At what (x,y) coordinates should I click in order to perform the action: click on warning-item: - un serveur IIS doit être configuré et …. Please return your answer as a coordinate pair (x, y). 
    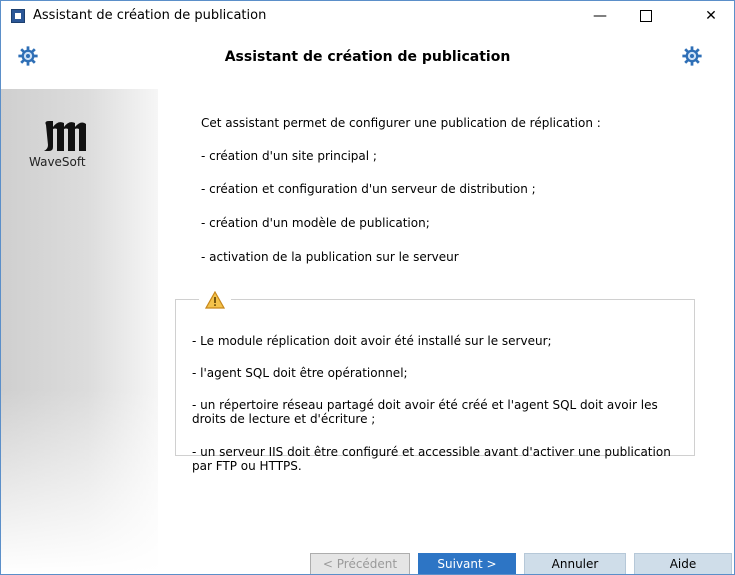
    Looking at the image, I should click on (431, 459).